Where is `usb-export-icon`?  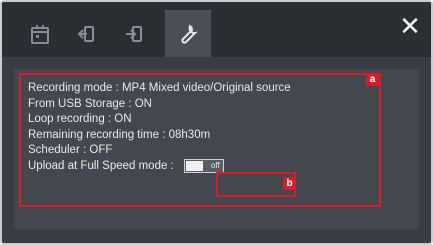
usb-export-icon is located at coordinates (85, 33).